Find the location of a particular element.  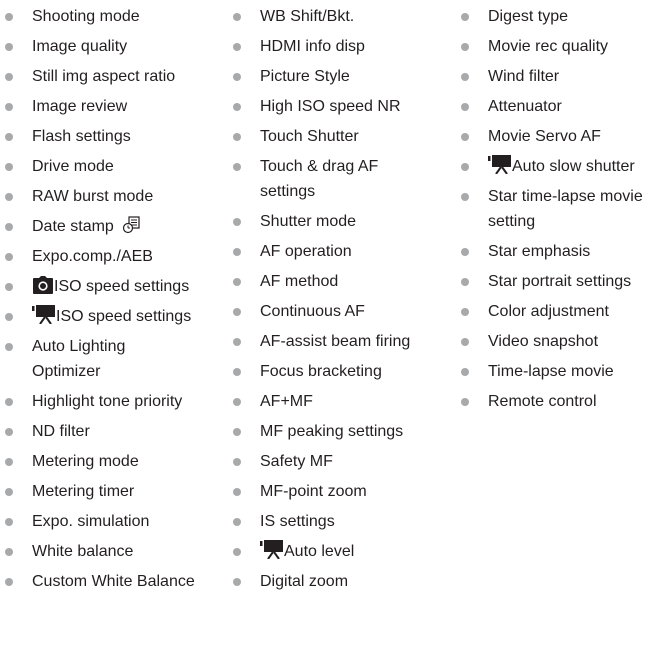

list-item: Remote control is located at coordinates (557, 401).